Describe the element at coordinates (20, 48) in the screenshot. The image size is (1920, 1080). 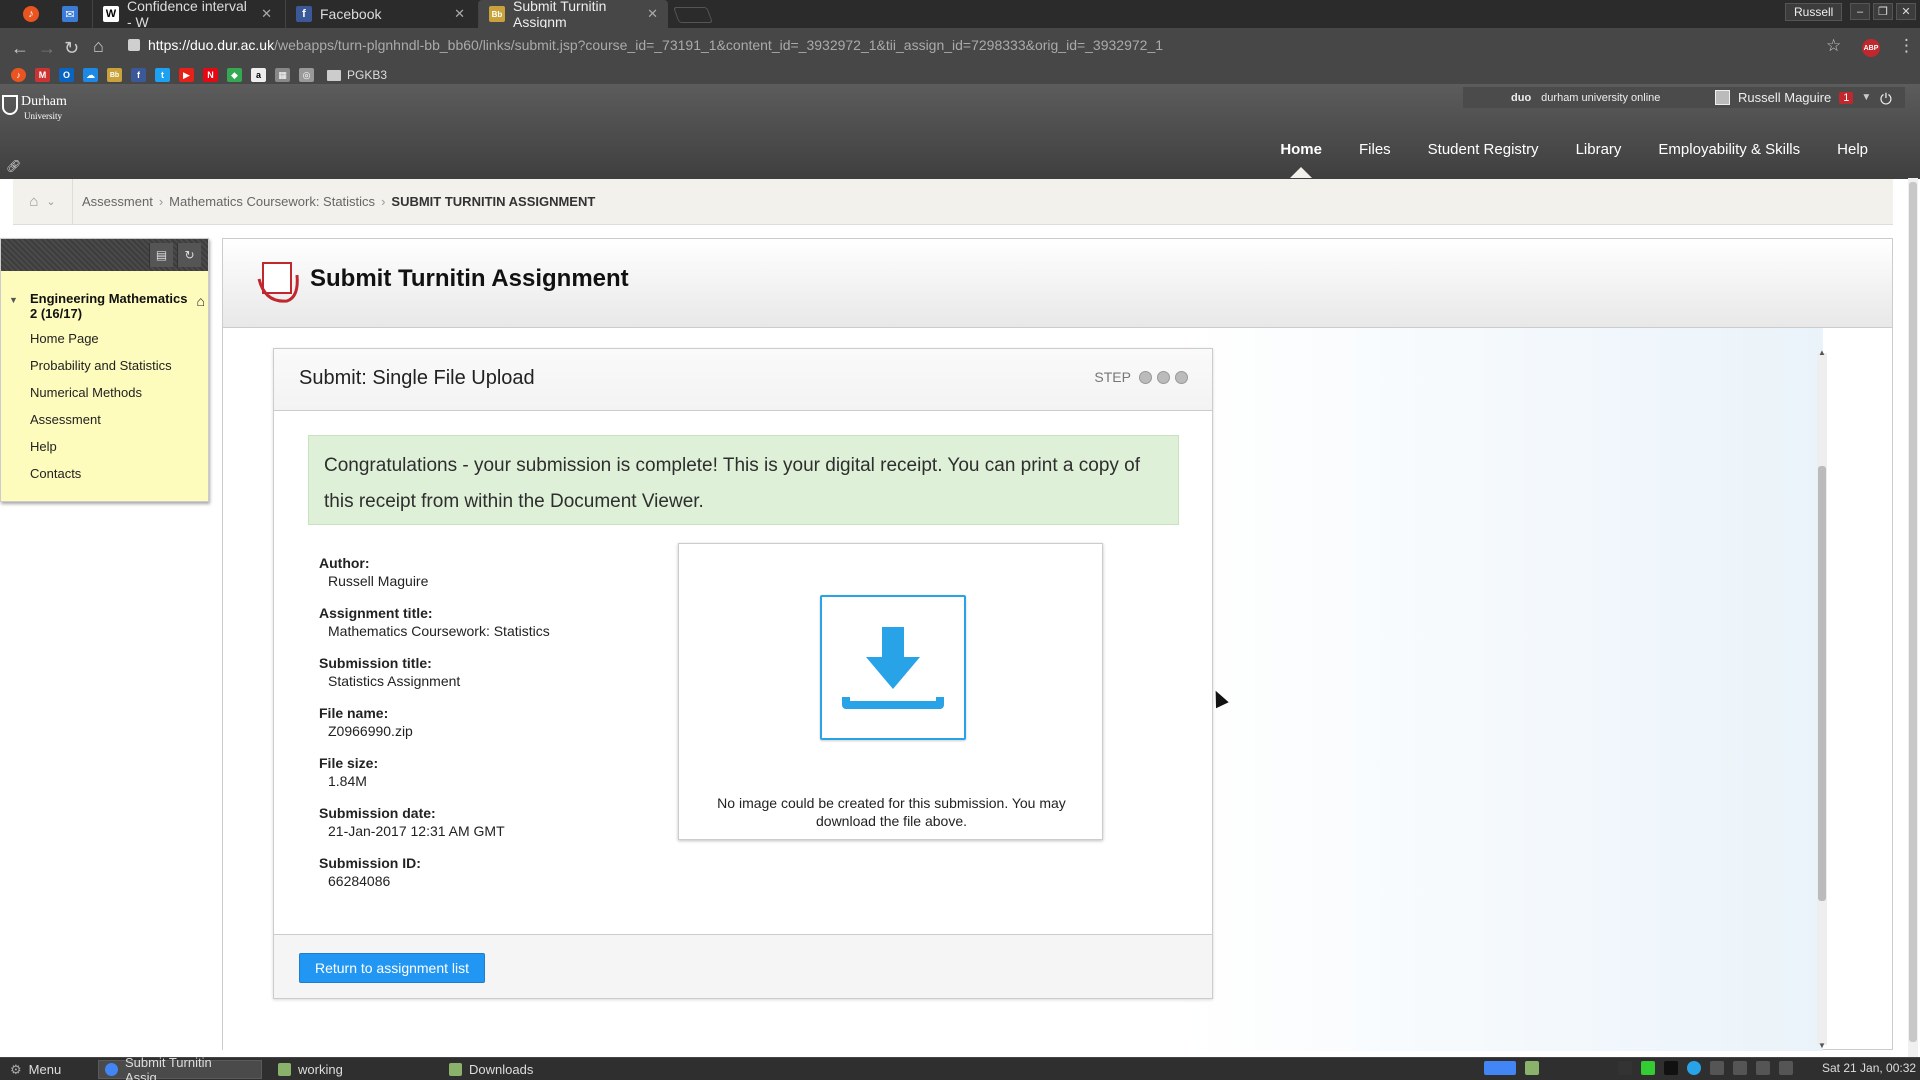
I see `back-icon: ←` at that location.